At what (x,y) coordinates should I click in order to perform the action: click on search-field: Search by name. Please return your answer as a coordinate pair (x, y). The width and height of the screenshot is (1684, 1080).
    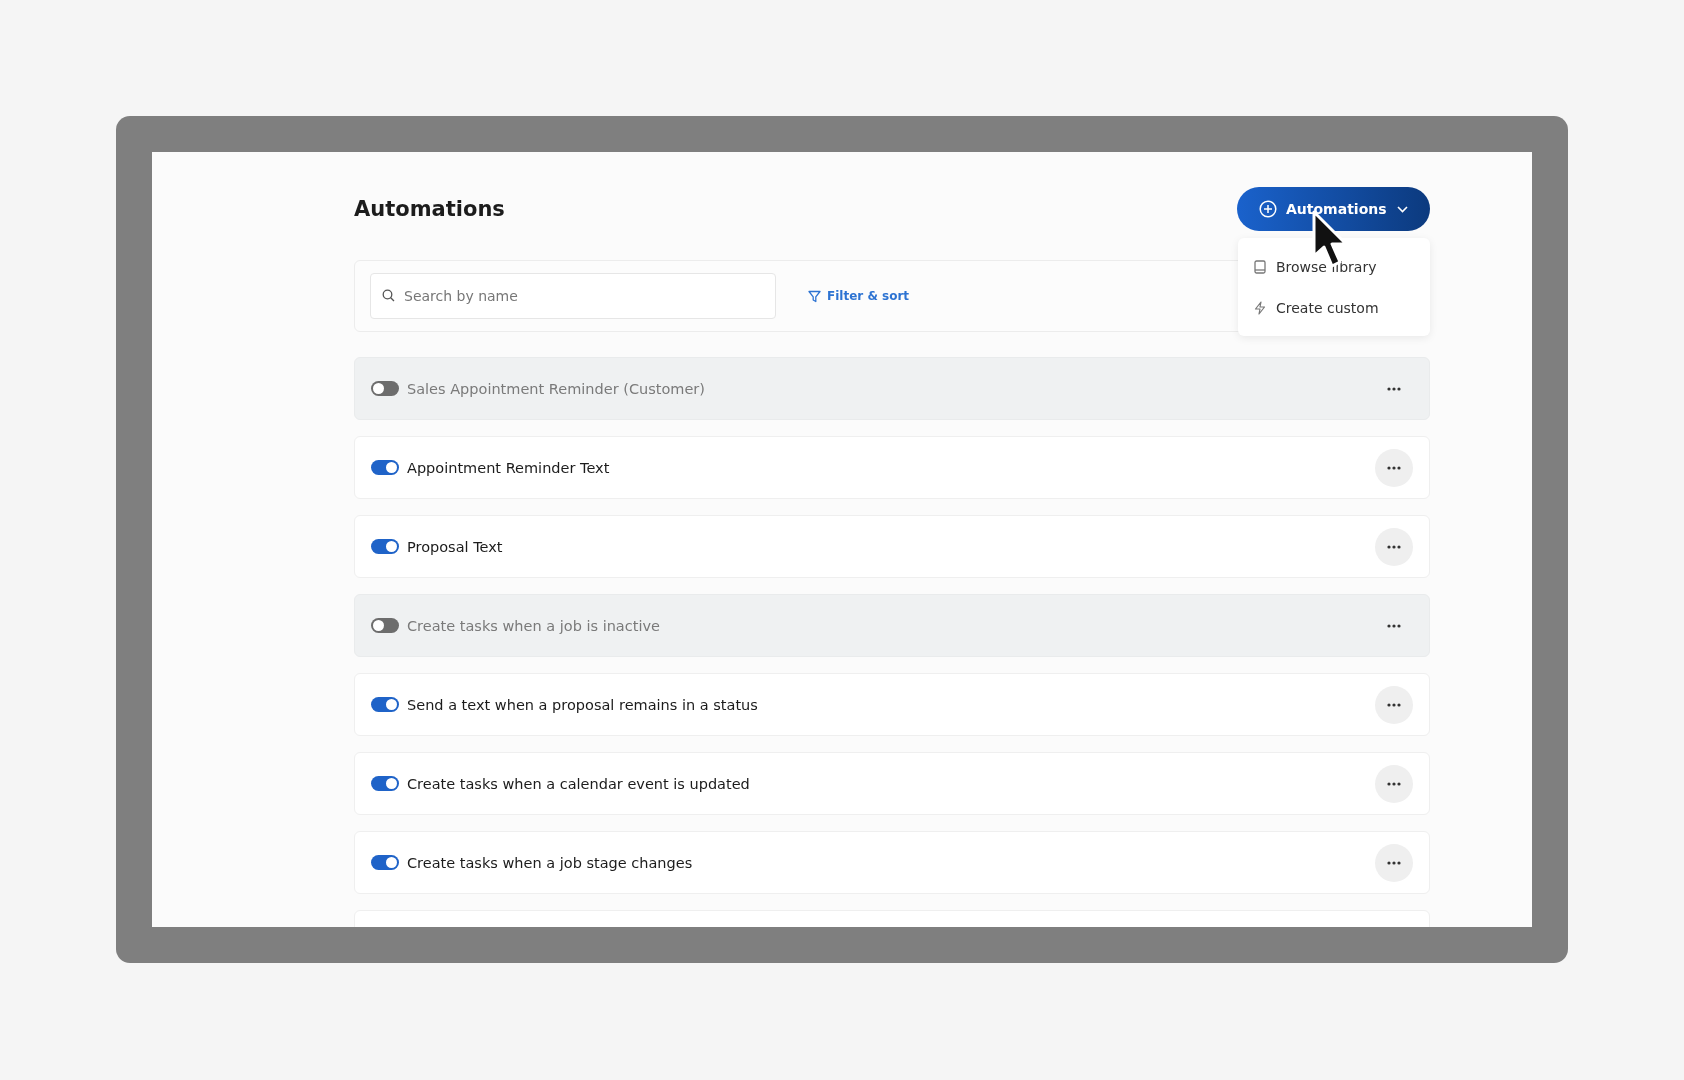
    Looking at the image, I should click on (573, 296).